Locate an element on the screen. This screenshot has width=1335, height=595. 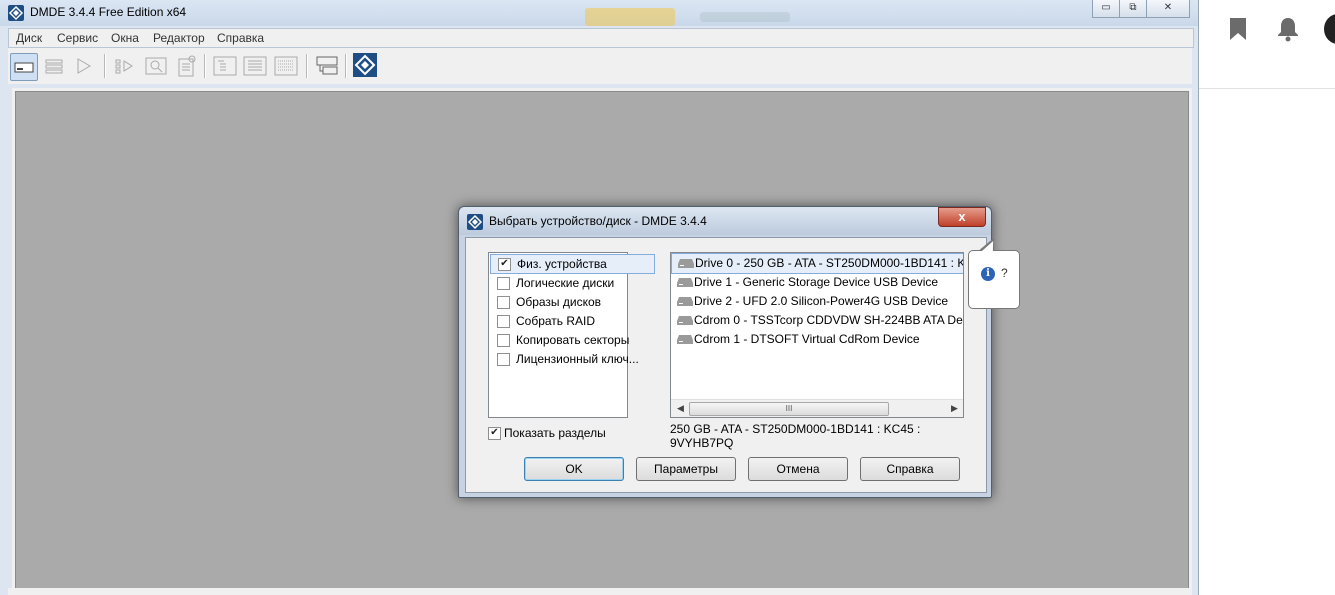
background-page-area is located at coordinates (1266, 297).